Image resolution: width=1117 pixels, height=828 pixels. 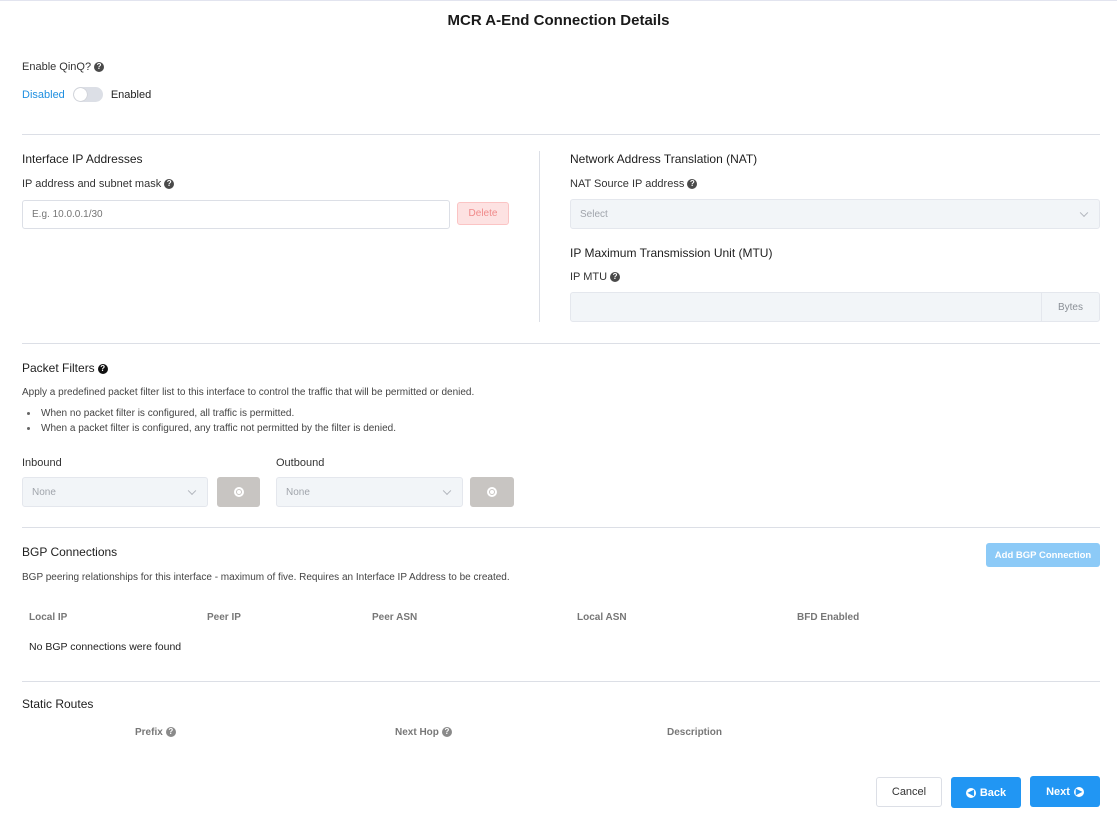 What do you see at coordinates (1043, 555) in the screenshot?
I see `add-bgp-connection-button: Add BGP Connection` at bounding box center [1043, 555].